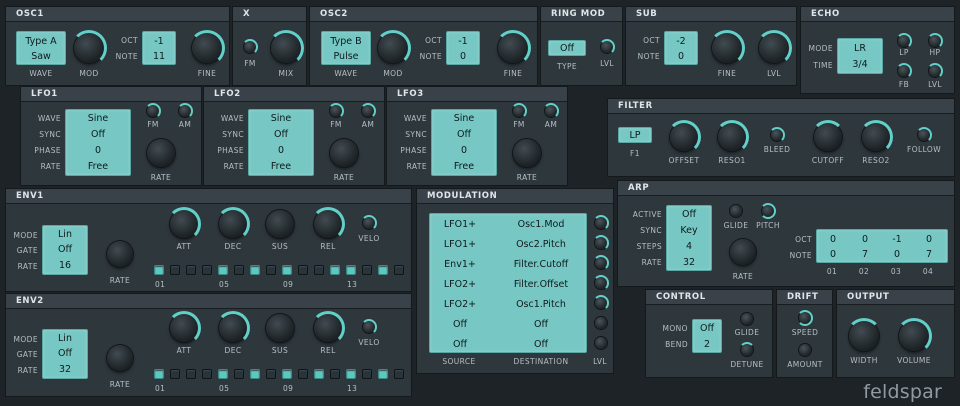 This screenshot has height=406, width=960. Describe the element at coordinates (747, 349) in the screenshot. I see `control-detune-knob` at that location.